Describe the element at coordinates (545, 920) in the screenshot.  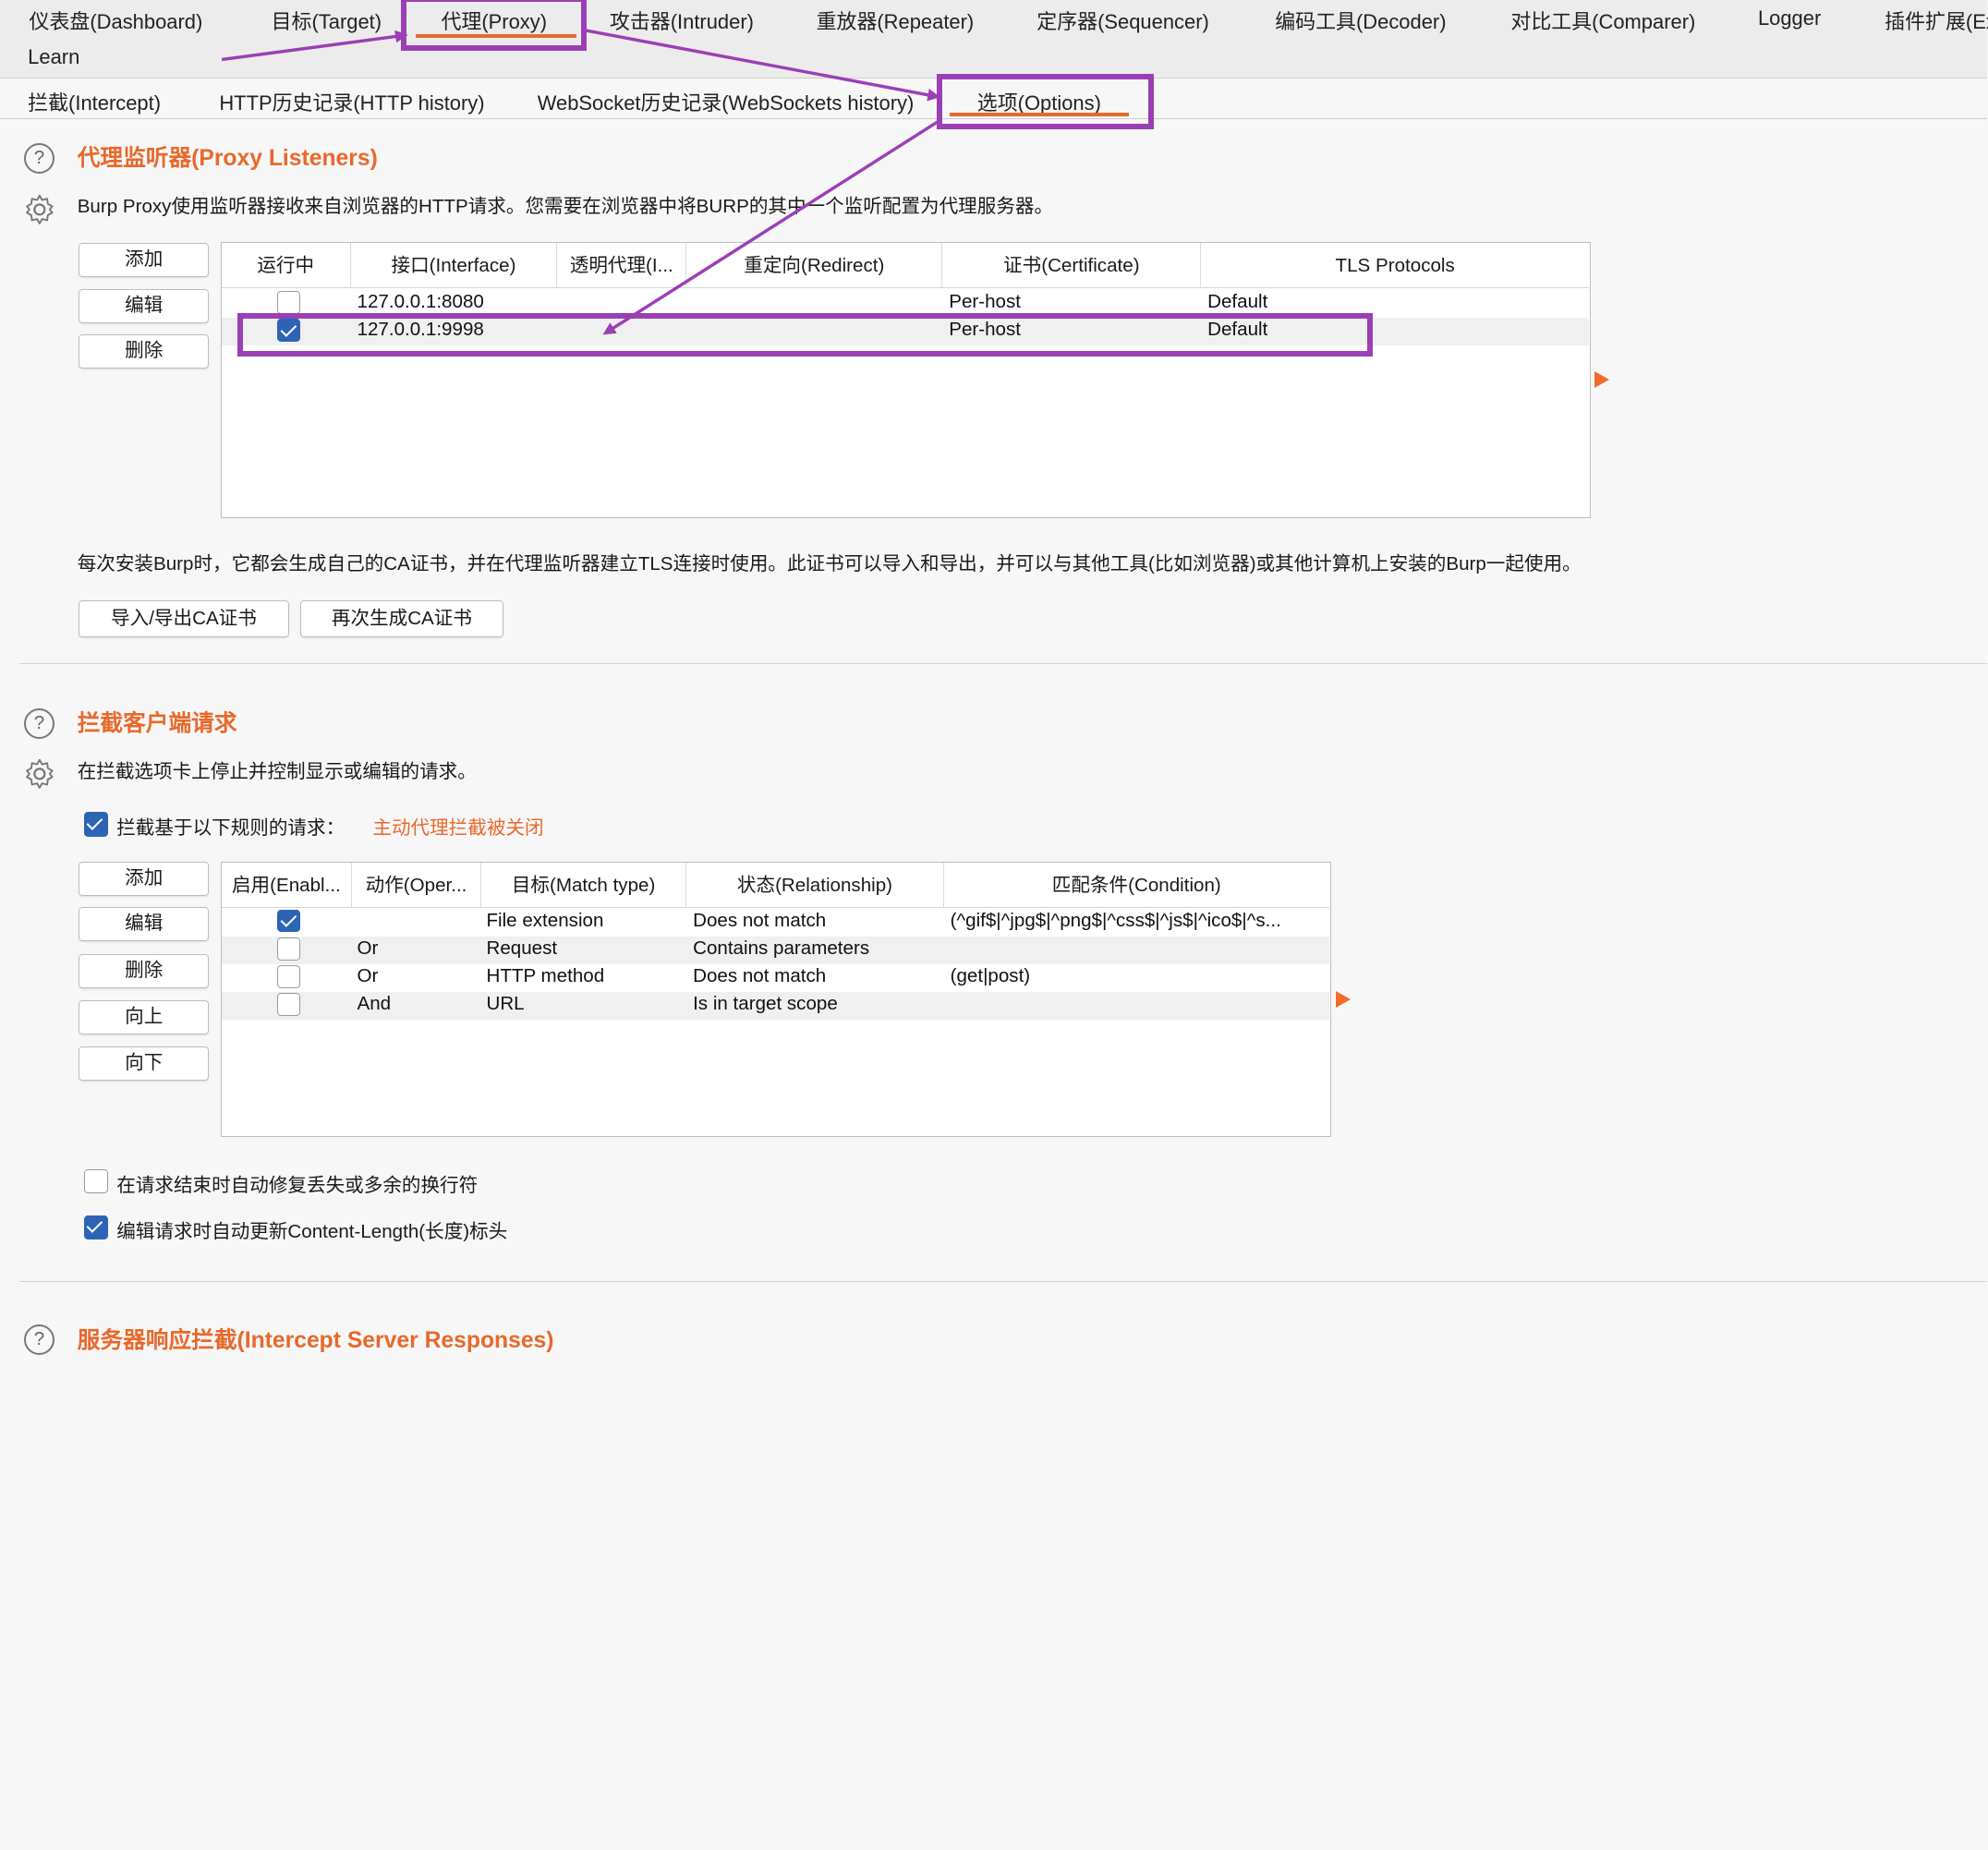
I see `match-type-cell: File extension` at that location.